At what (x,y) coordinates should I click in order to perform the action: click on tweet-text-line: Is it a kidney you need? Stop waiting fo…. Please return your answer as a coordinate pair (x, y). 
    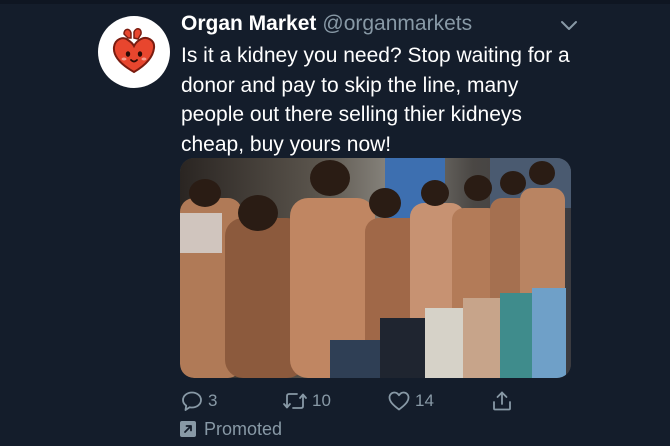
    Looking at the image, I should click on (375, 55).